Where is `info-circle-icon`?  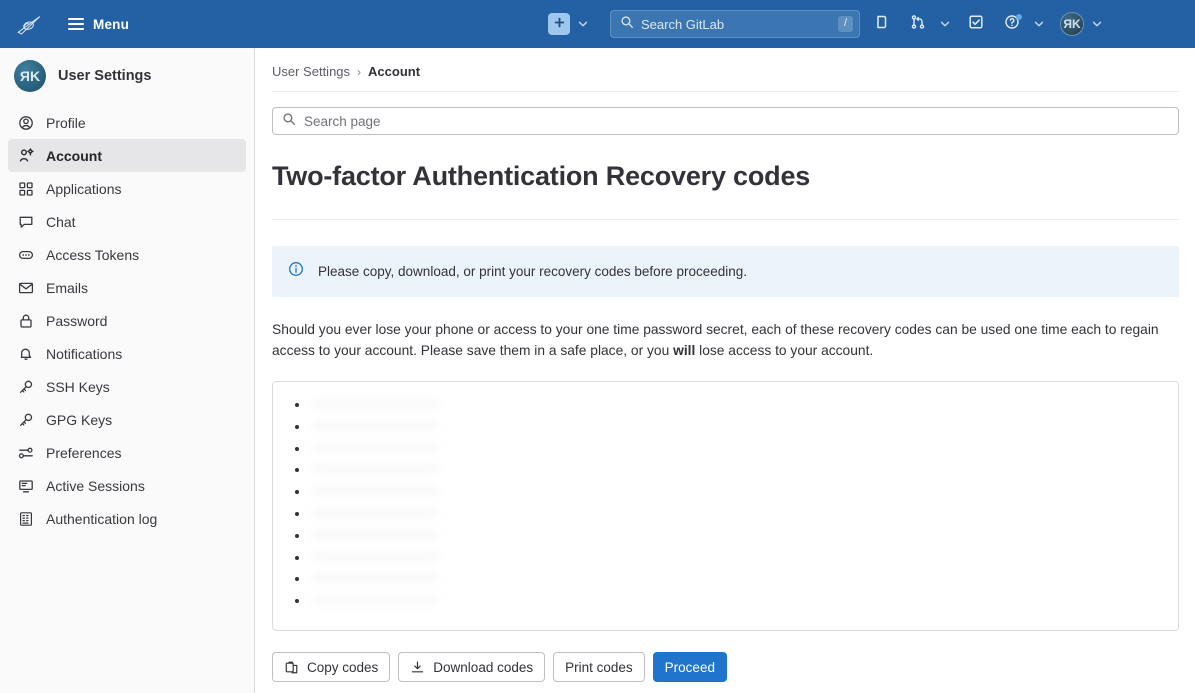 info-circle-icon is located at coordinates (296, 271).